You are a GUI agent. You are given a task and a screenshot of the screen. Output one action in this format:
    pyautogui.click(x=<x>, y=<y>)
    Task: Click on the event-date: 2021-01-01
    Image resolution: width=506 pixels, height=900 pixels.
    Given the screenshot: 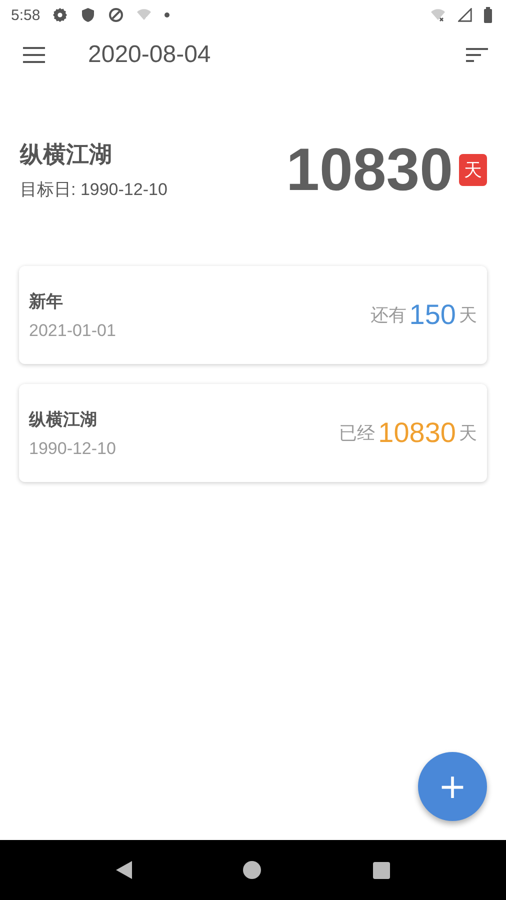 What is the action you would take?
    pyautogui.click(x=72, y=330)
    